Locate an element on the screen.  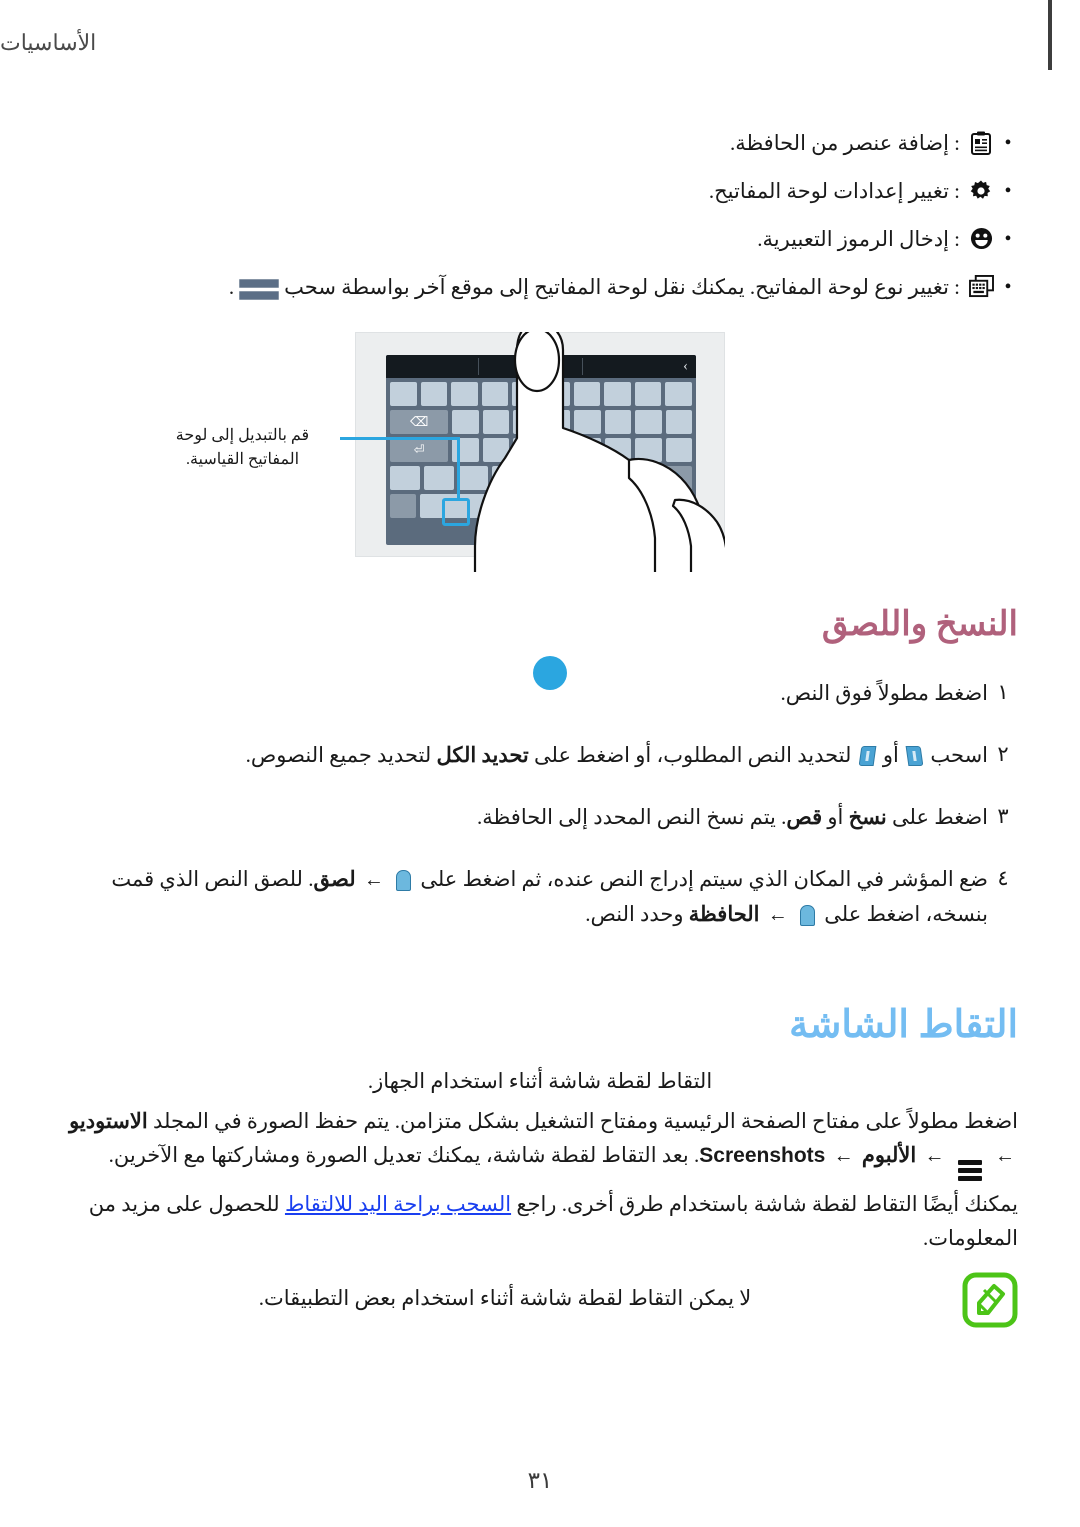
list-item-label: : إدخال الرموز التعبيرية. is located at coordinates (858, 239).